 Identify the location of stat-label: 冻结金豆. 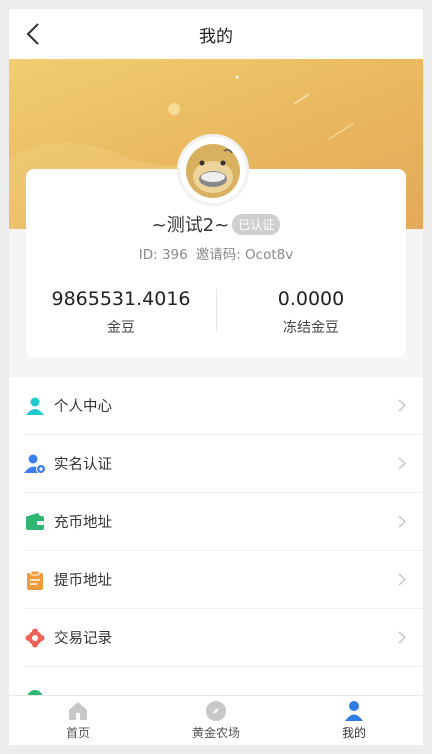
(311, 328).